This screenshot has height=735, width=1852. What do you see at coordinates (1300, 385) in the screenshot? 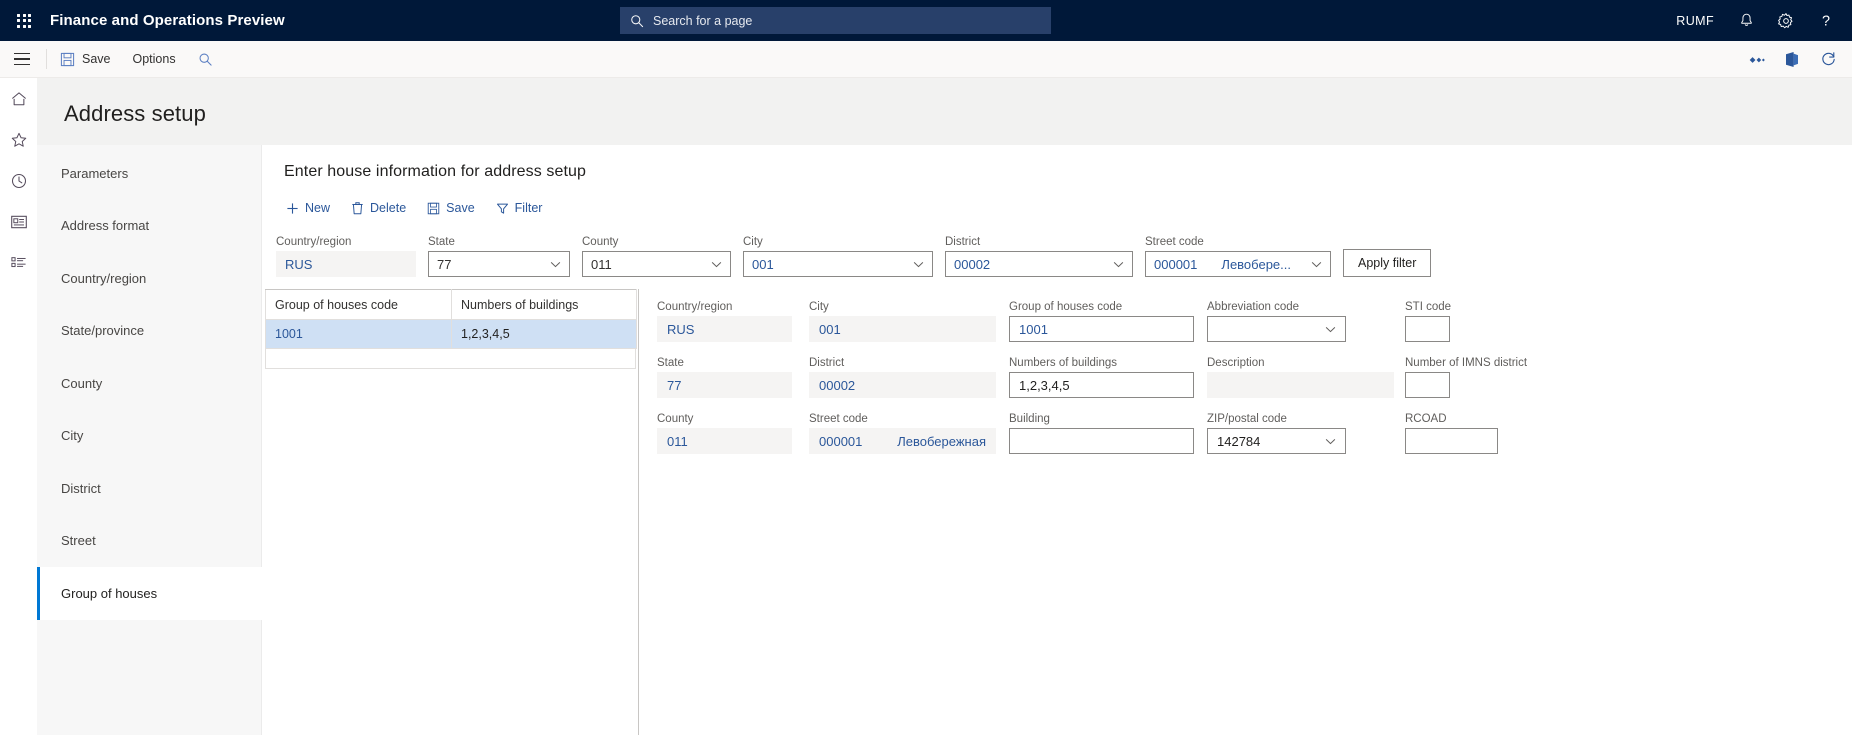
I see `detail-description-value-box` at bounding box center [1300, 385].